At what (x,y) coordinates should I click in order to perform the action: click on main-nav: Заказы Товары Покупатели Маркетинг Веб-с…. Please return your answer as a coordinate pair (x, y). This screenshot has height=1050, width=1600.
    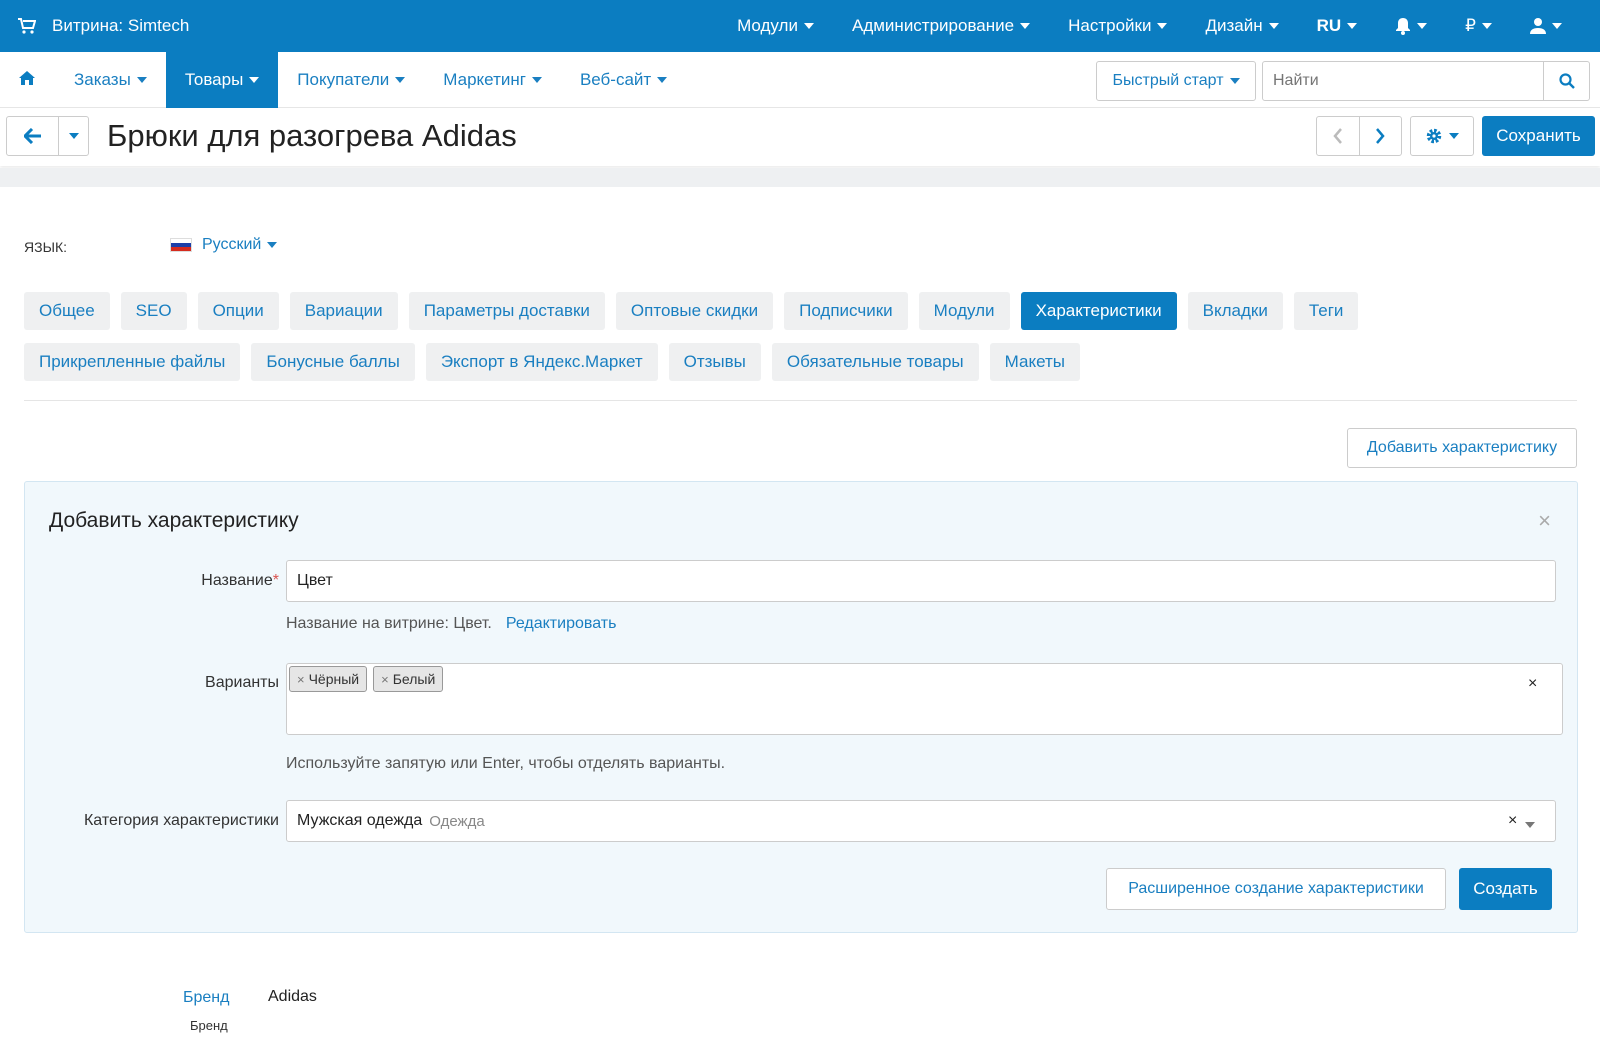
    Looking at the image, I should click on (800, 80).